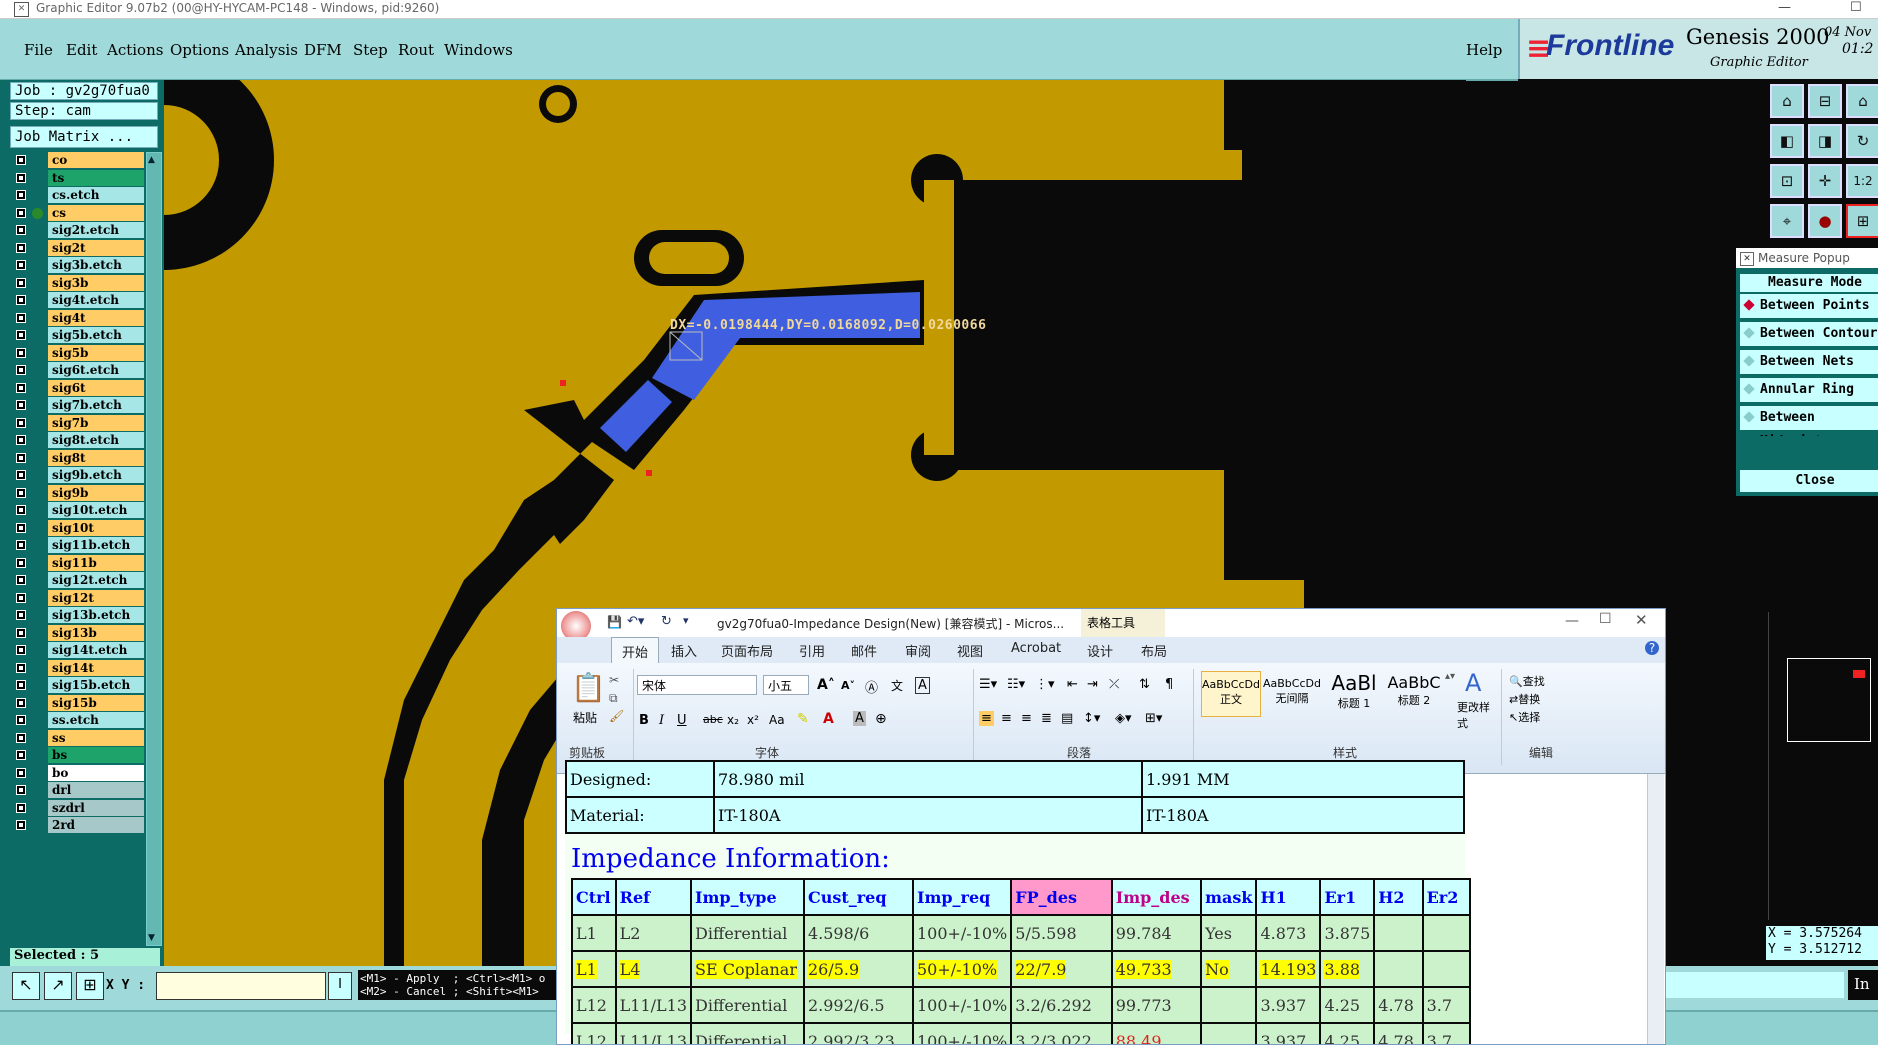  I want to click on table-cell: 3.2/6.292, so click(1061, 1005).